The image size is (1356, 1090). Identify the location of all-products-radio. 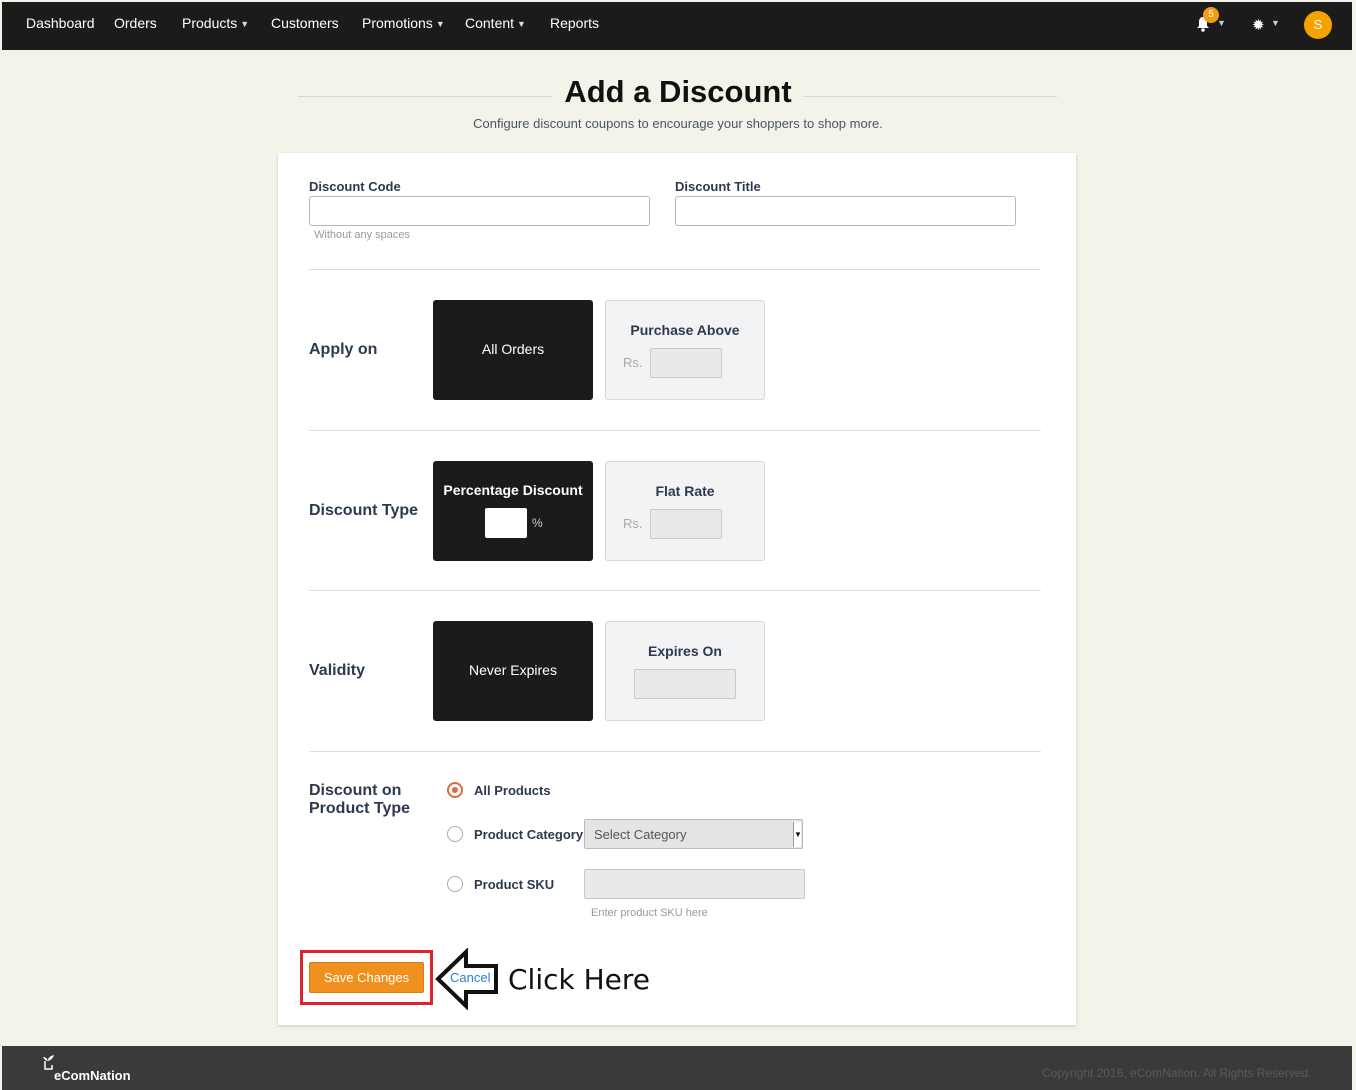
(455, 790).